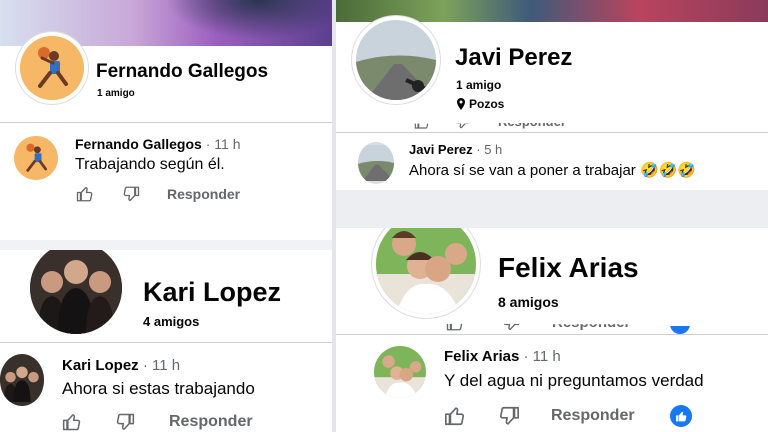  I want to click on comment-text: Ahora si estas trabajando, so click(158, 388).